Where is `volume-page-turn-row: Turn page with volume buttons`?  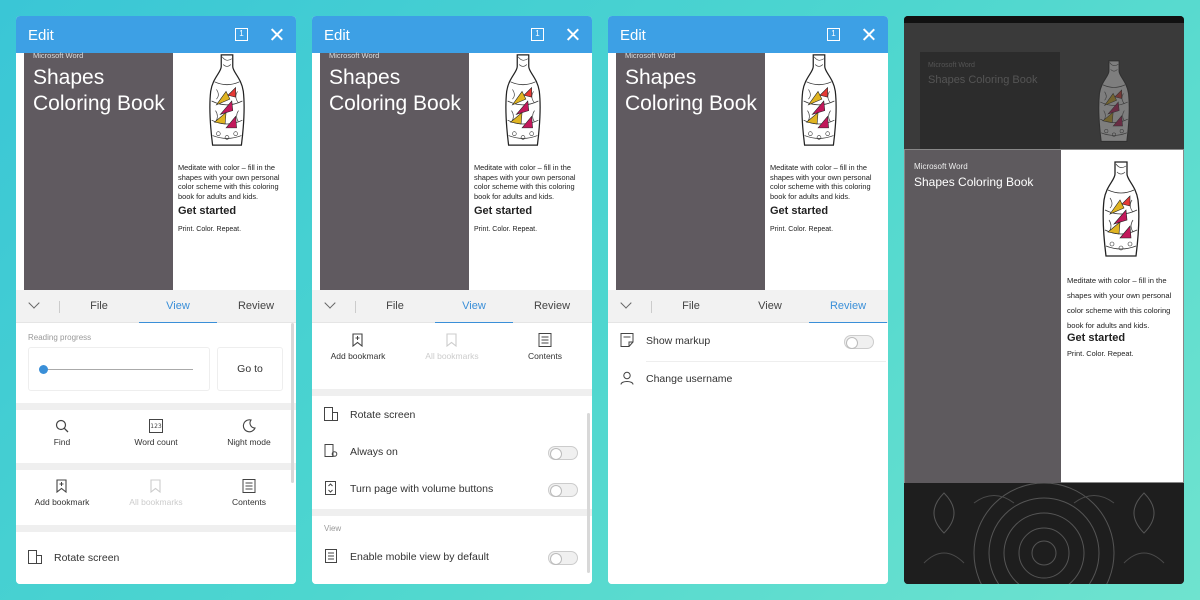
volume-page-turn-row: Turn page with volume buttons is located at coordinates (450, 489).